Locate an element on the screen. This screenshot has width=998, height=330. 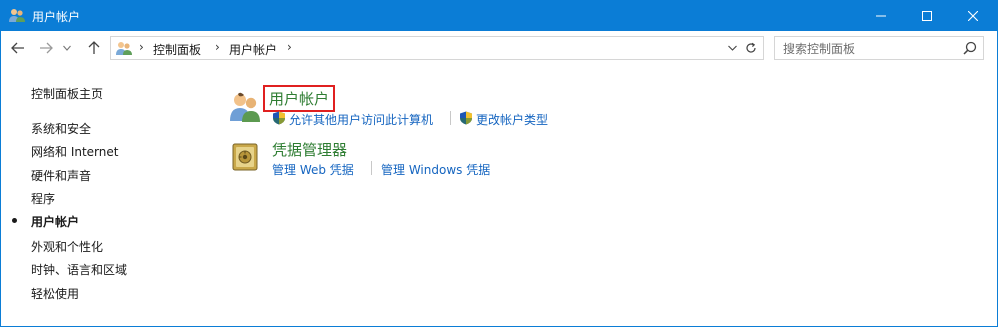
recent-locations-button is located at coordinates (67, 48).